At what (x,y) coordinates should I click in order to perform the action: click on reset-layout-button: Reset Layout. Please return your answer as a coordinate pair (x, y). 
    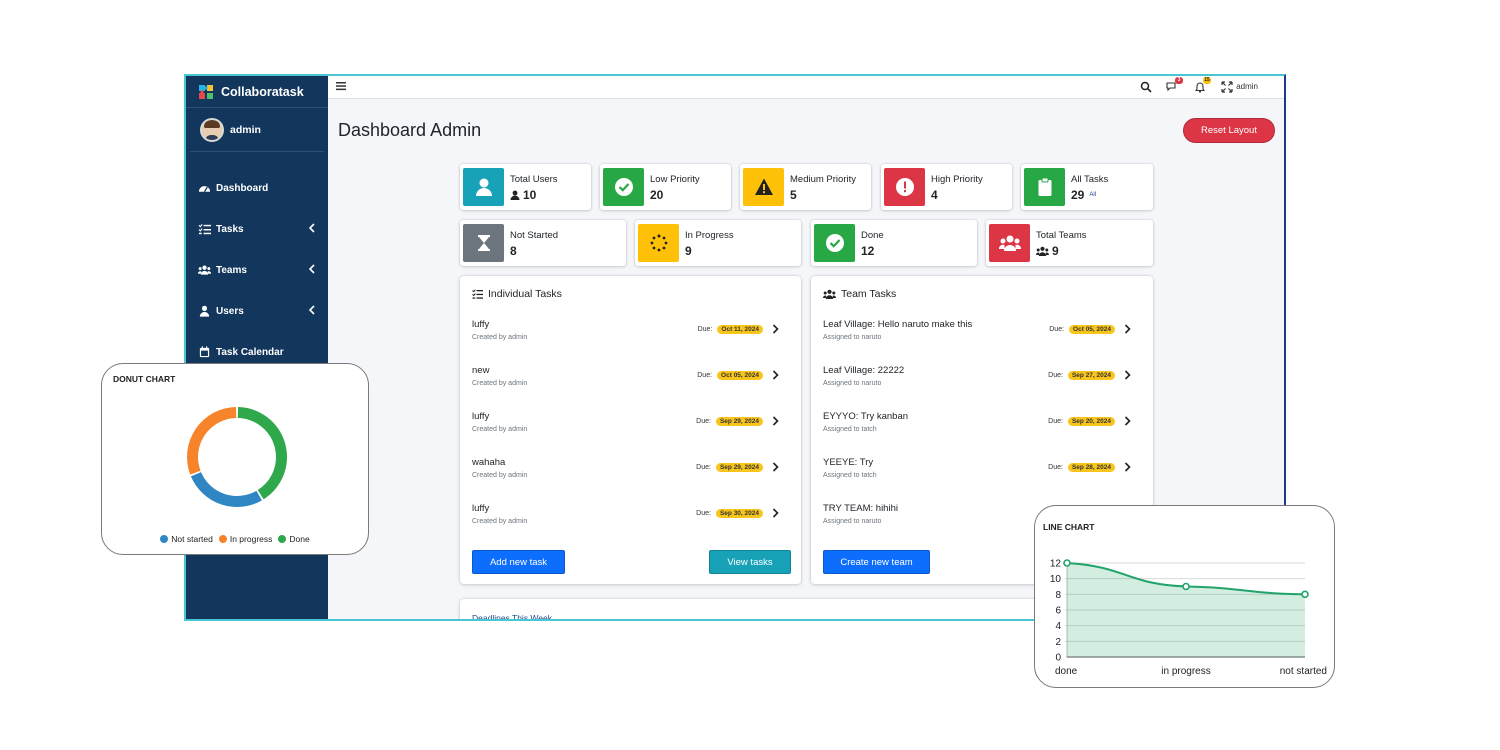
    Looking at the image, I should click on (1229, 130).